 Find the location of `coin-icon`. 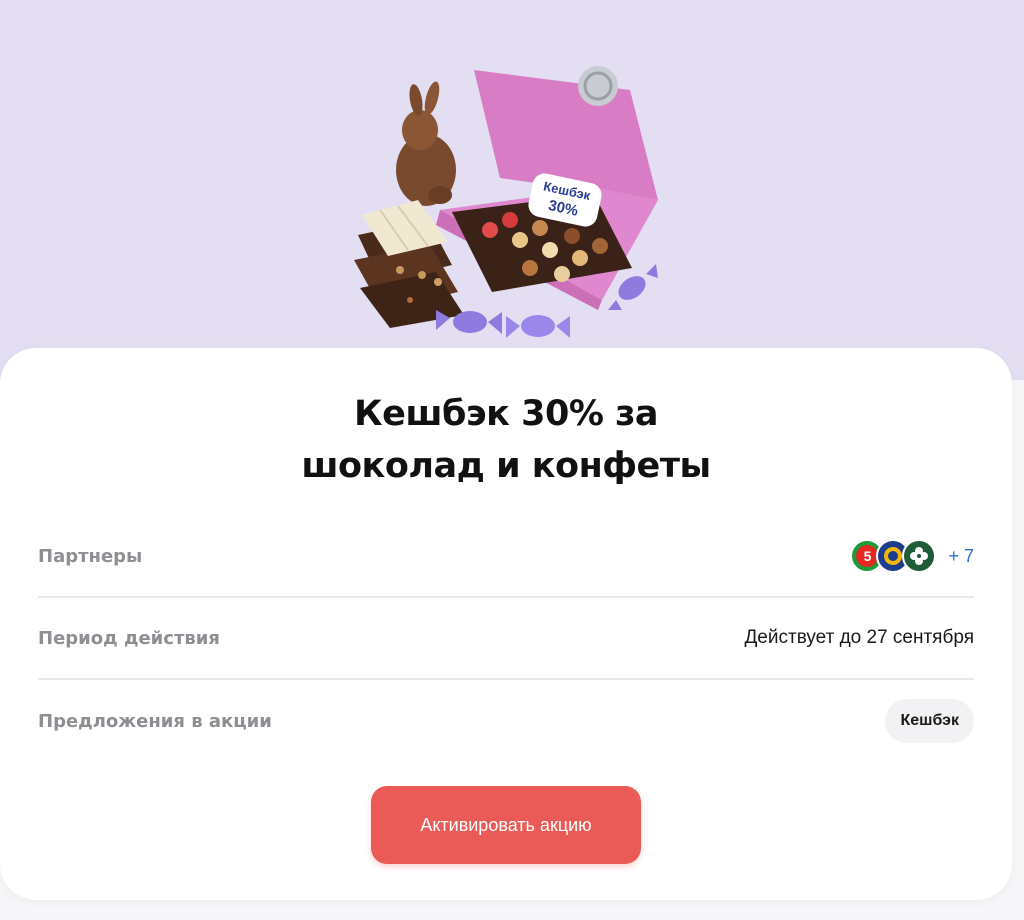

coin-icon is located at coordinates (598, 86).